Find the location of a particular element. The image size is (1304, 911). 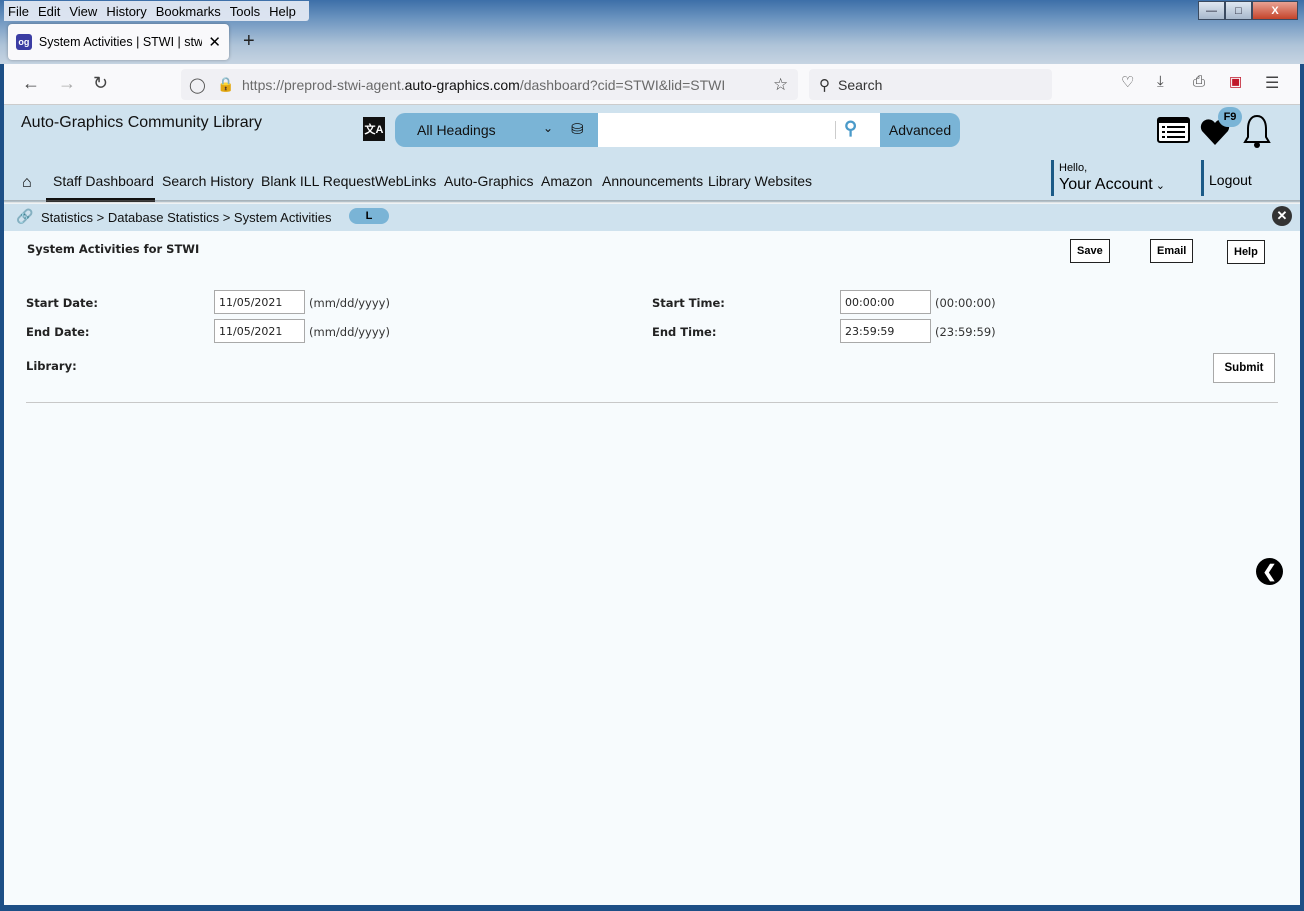

account-menu: Your Account ⌄ is located at coordinates (1112, 185).